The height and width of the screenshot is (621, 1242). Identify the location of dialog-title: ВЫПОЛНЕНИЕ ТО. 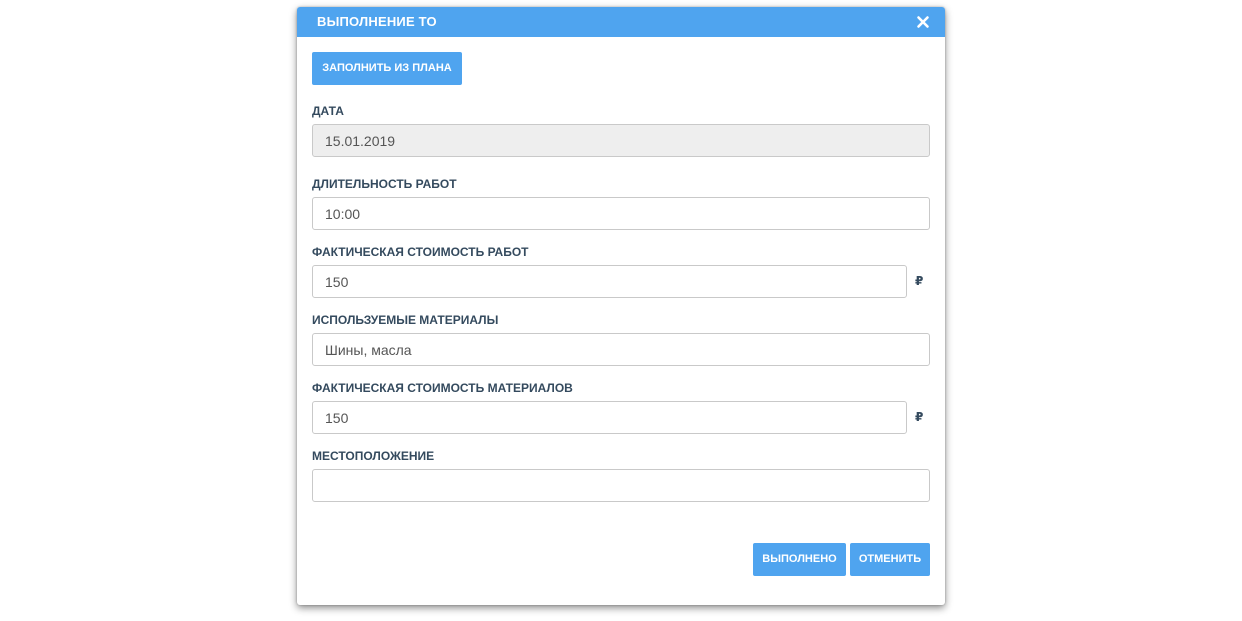
(377, 21).